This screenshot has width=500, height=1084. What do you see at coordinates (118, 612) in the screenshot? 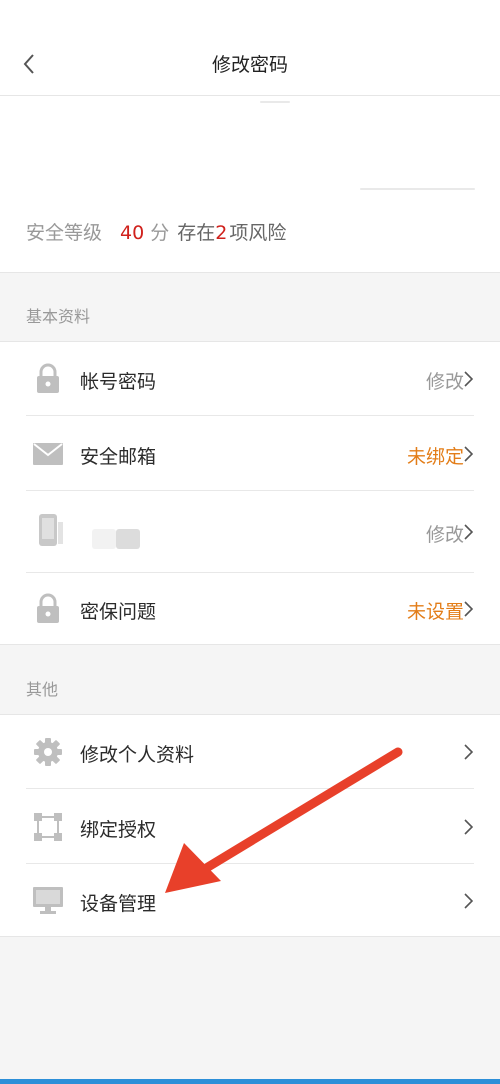
I see `row-label: 密保问题` at bounding box center [118, 612].